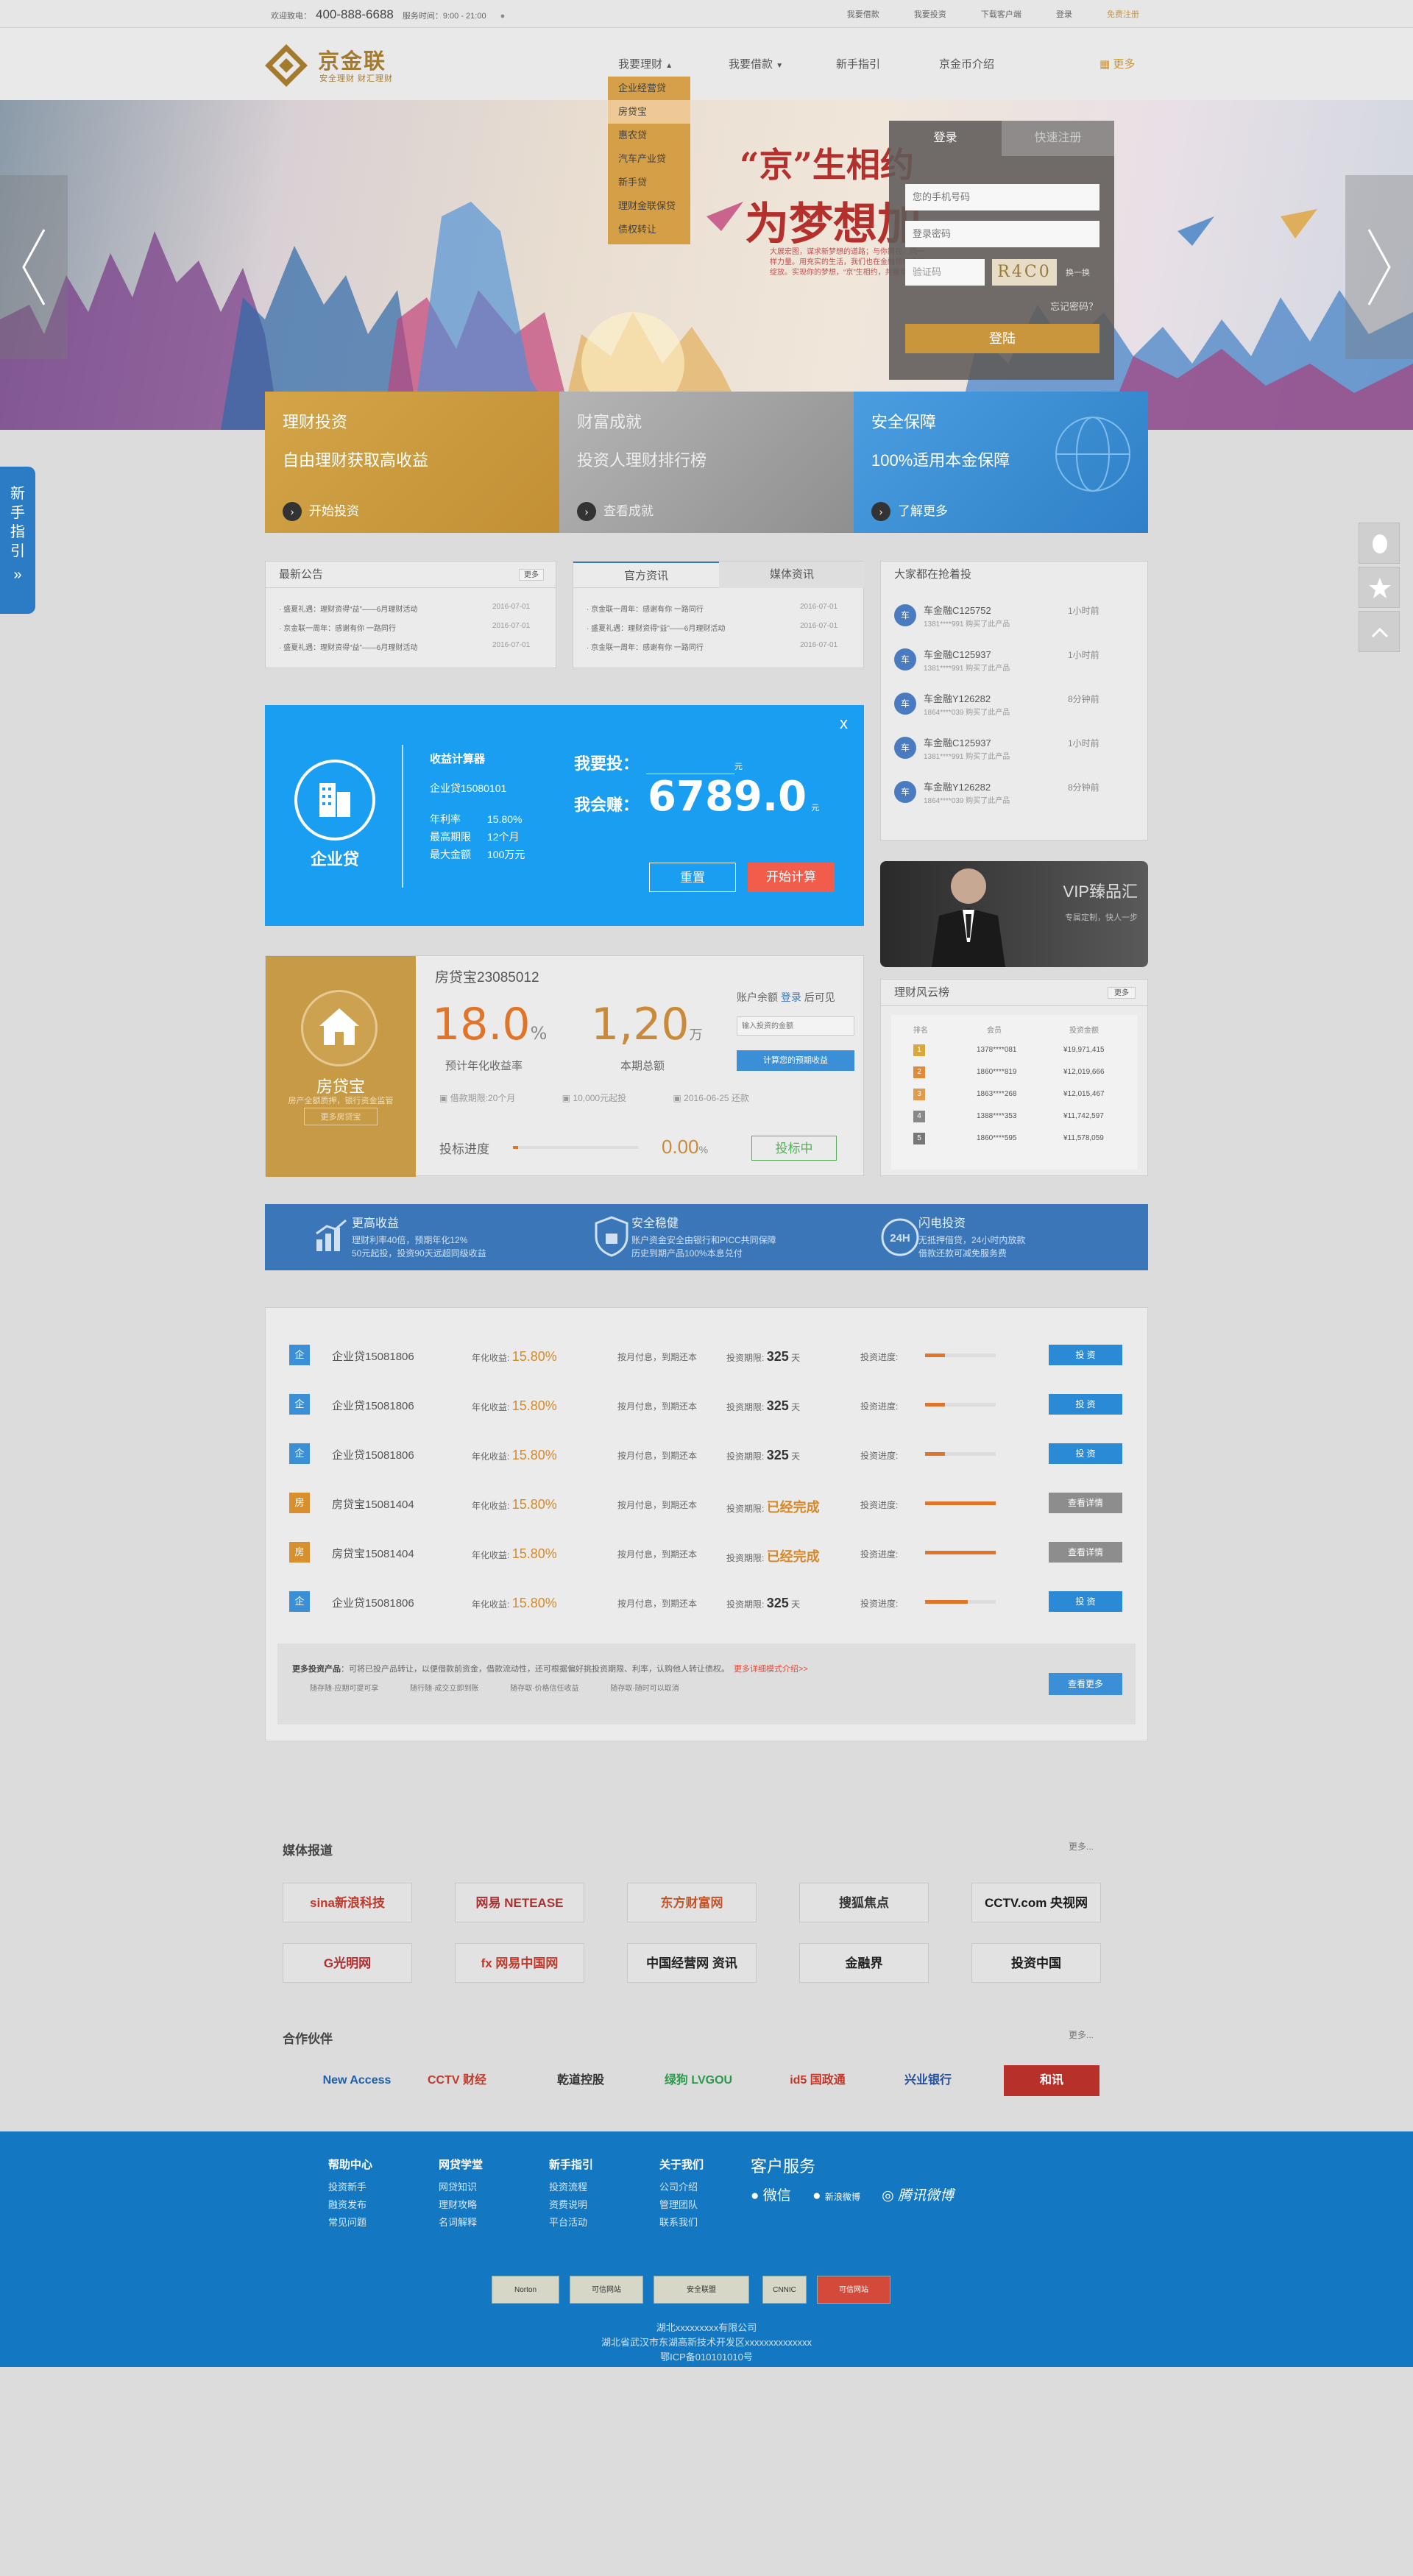 This screenshot has width=1413, height=2576. What do you see at coordinates (1014, 1073) in the screenshot?
I see `ranking-row: 2 1860****819 ¥12,019,666` at bounding box center [1014, 1073].